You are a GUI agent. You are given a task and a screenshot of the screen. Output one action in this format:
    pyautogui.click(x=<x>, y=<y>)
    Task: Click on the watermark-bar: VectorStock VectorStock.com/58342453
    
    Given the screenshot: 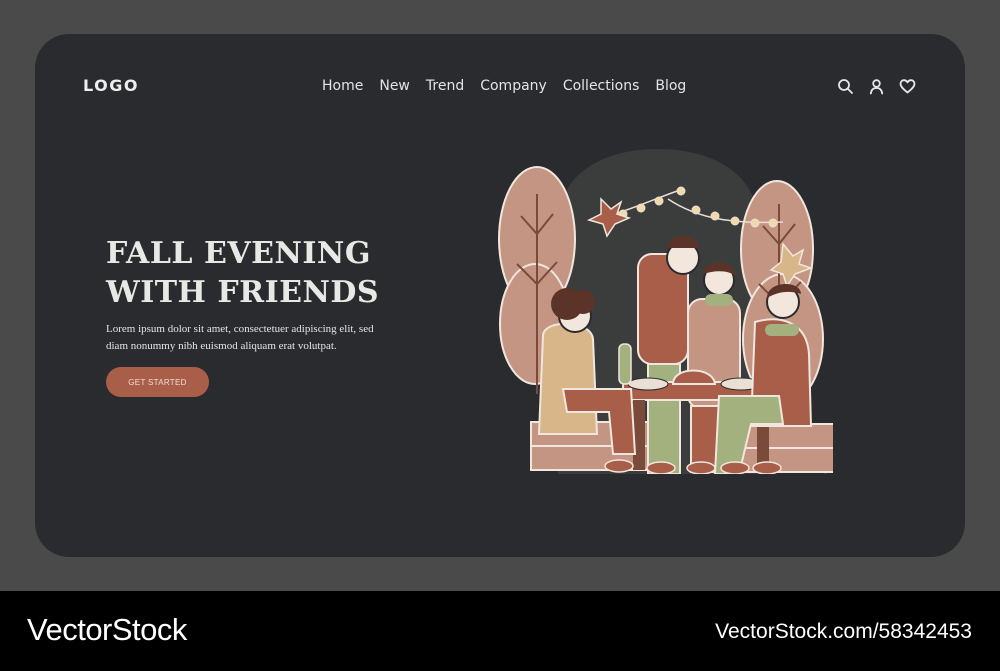 What is the action you would take?
    pyautogui.click(x=500, y=631)
    